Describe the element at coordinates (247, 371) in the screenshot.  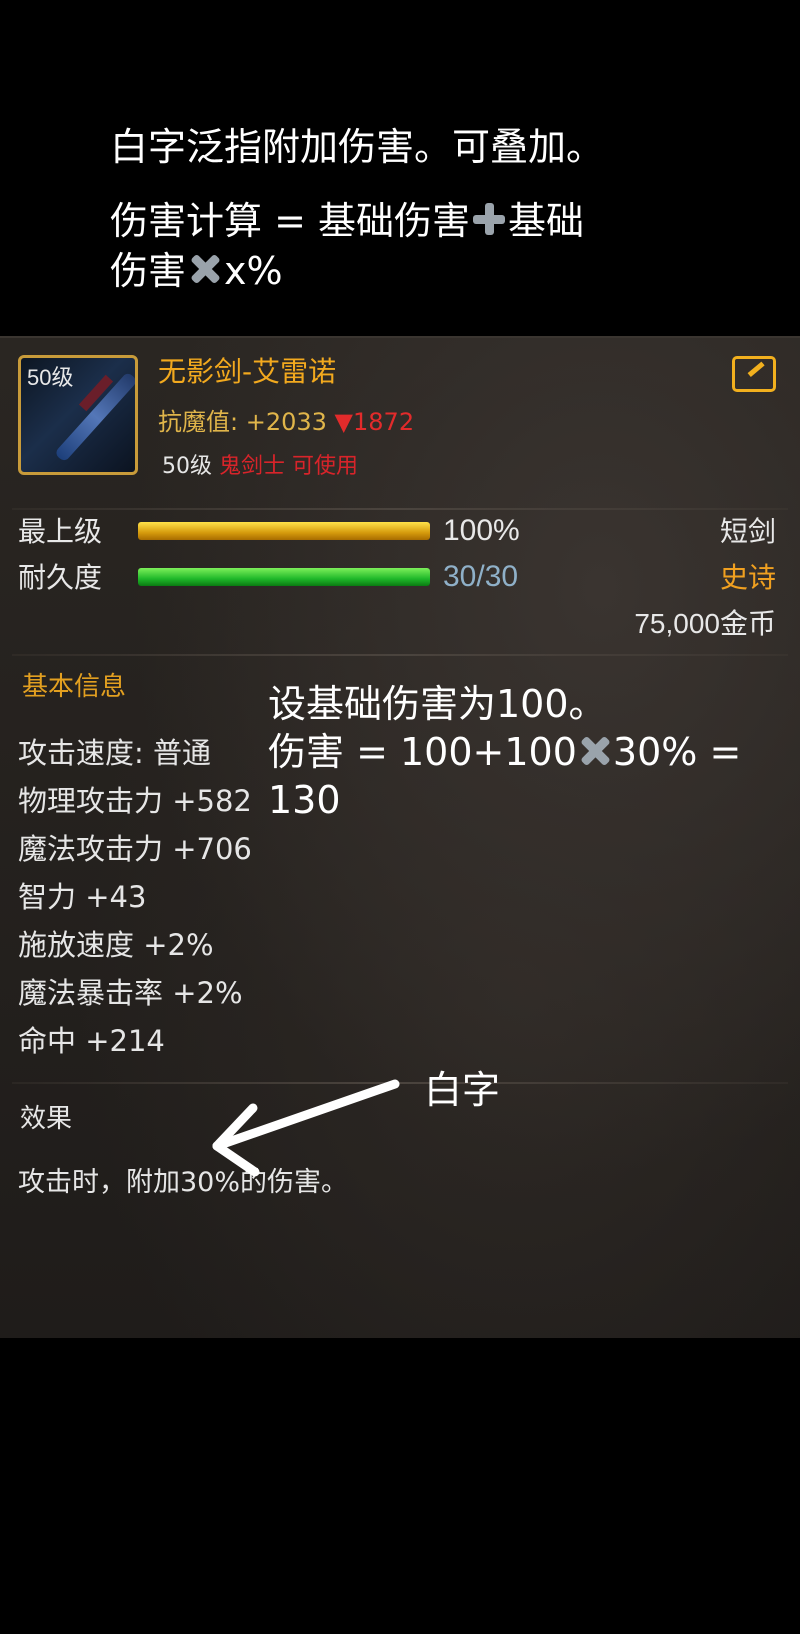
I see `item-name: 无影剑-艾雷诺` at that location.